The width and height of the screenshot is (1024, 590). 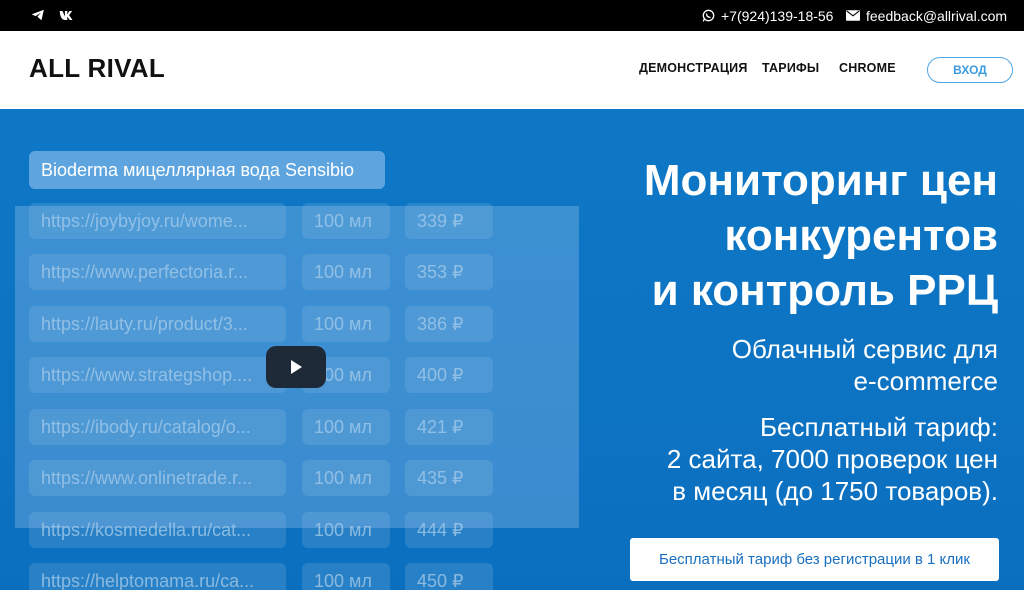 I want to click on subtitle-line: e-commerce, so click(x=925, y=381).